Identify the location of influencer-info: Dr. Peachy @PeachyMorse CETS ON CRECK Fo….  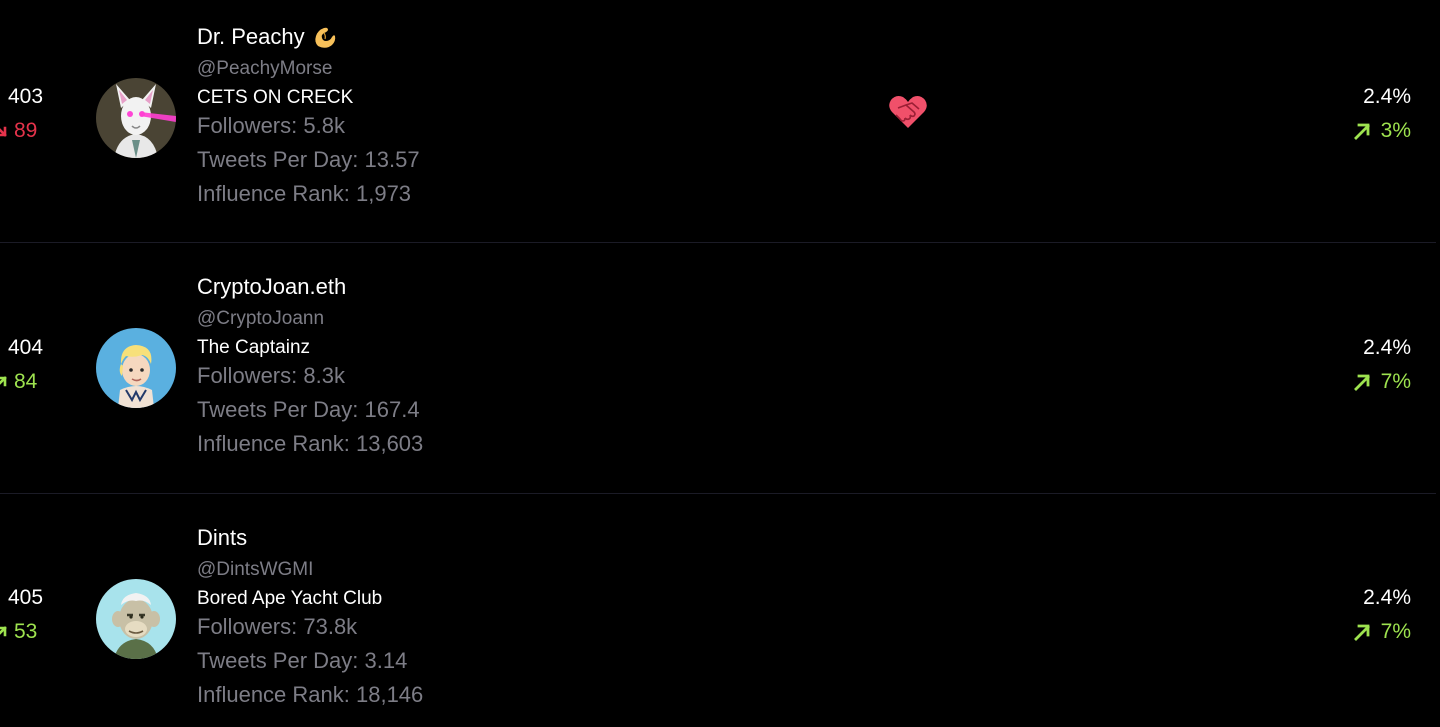
(308, 115).